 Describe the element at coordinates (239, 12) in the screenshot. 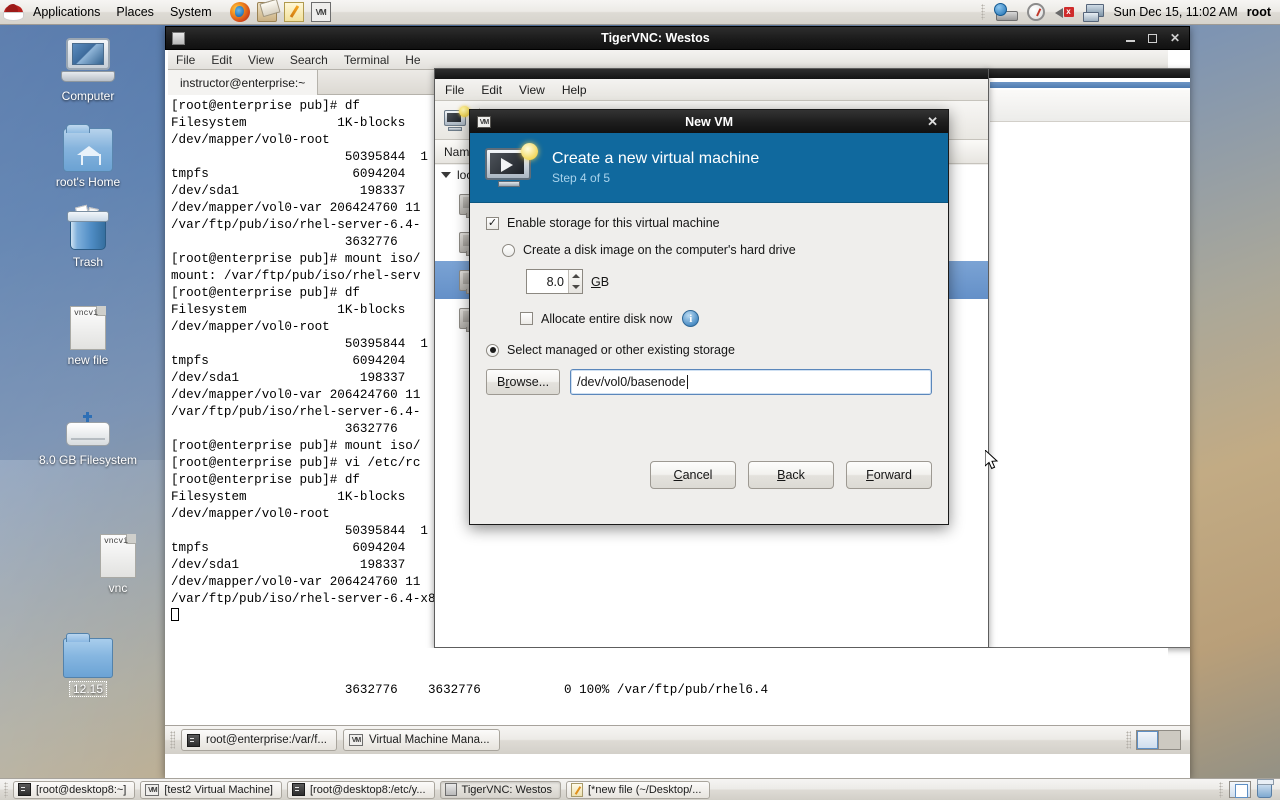

I see `firefox-icon` at that location.